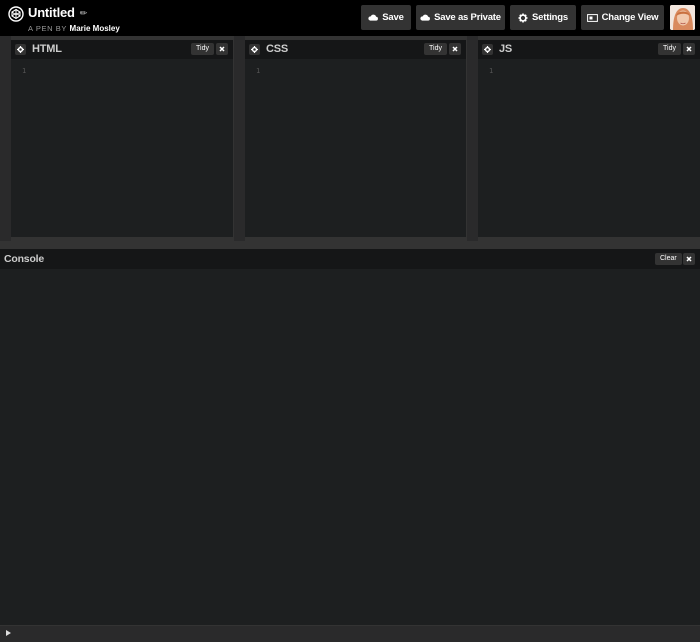 Image resolution: width=700 pixels, height=642 pixels. What do you see at coordinates (47, 28) in the screenshot?
I see `byline-prefix: A PEN BY` at bounding box center [47, 28].